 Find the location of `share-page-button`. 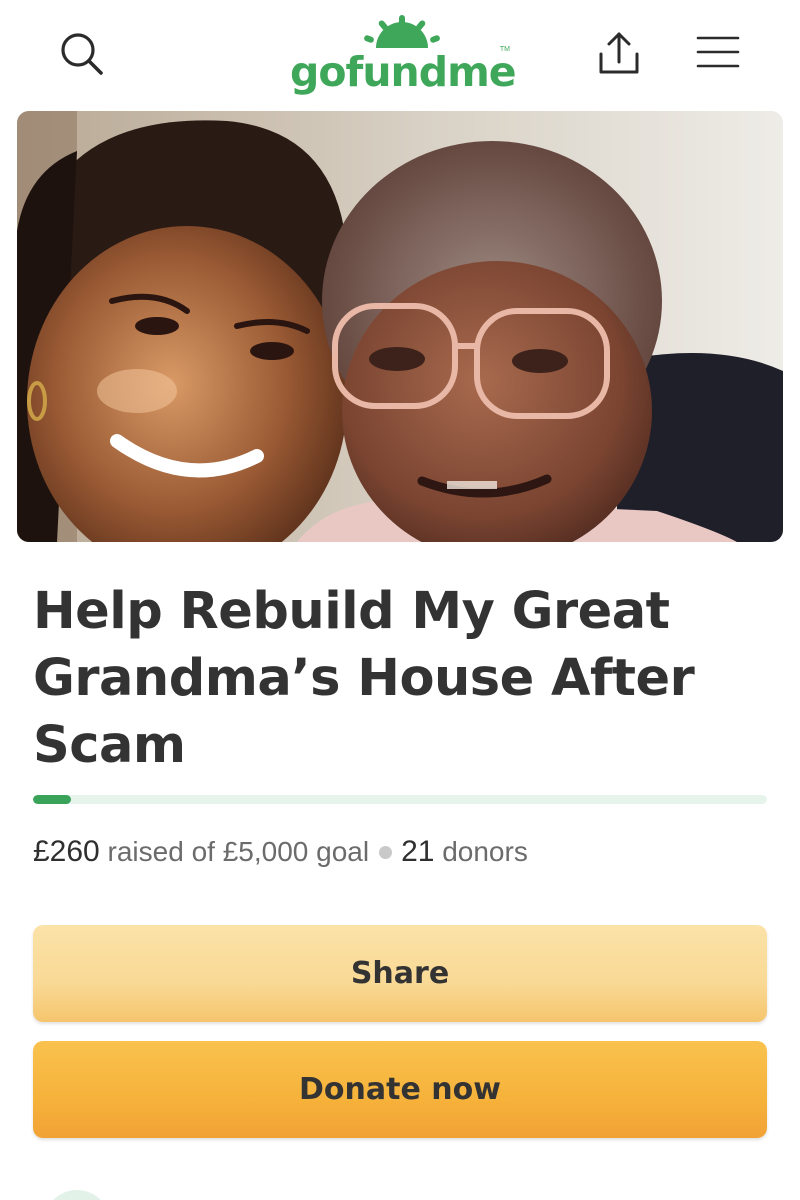

share-page-button is located at coordinates (619, 53).